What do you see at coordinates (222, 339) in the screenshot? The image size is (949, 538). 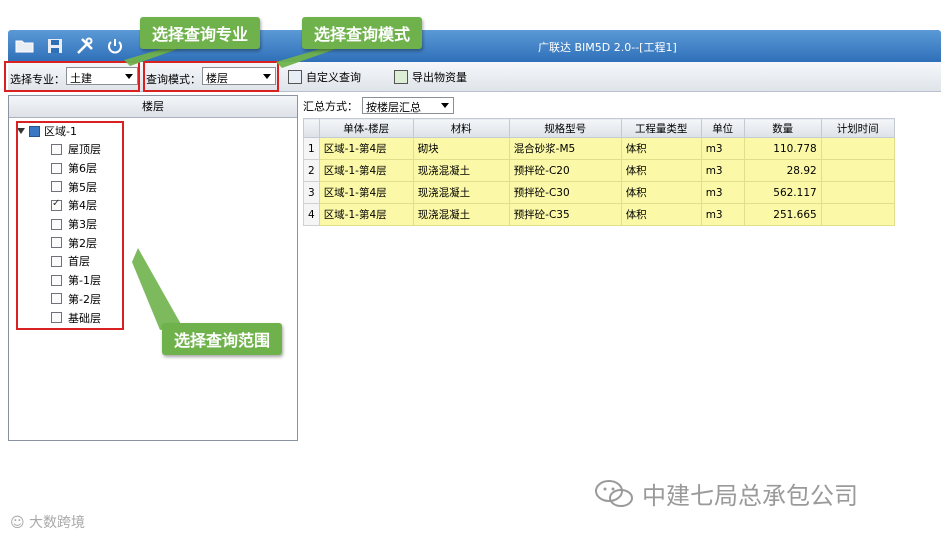 I see `callout-range: 选择查询范围` at bounding box center [222, 339].